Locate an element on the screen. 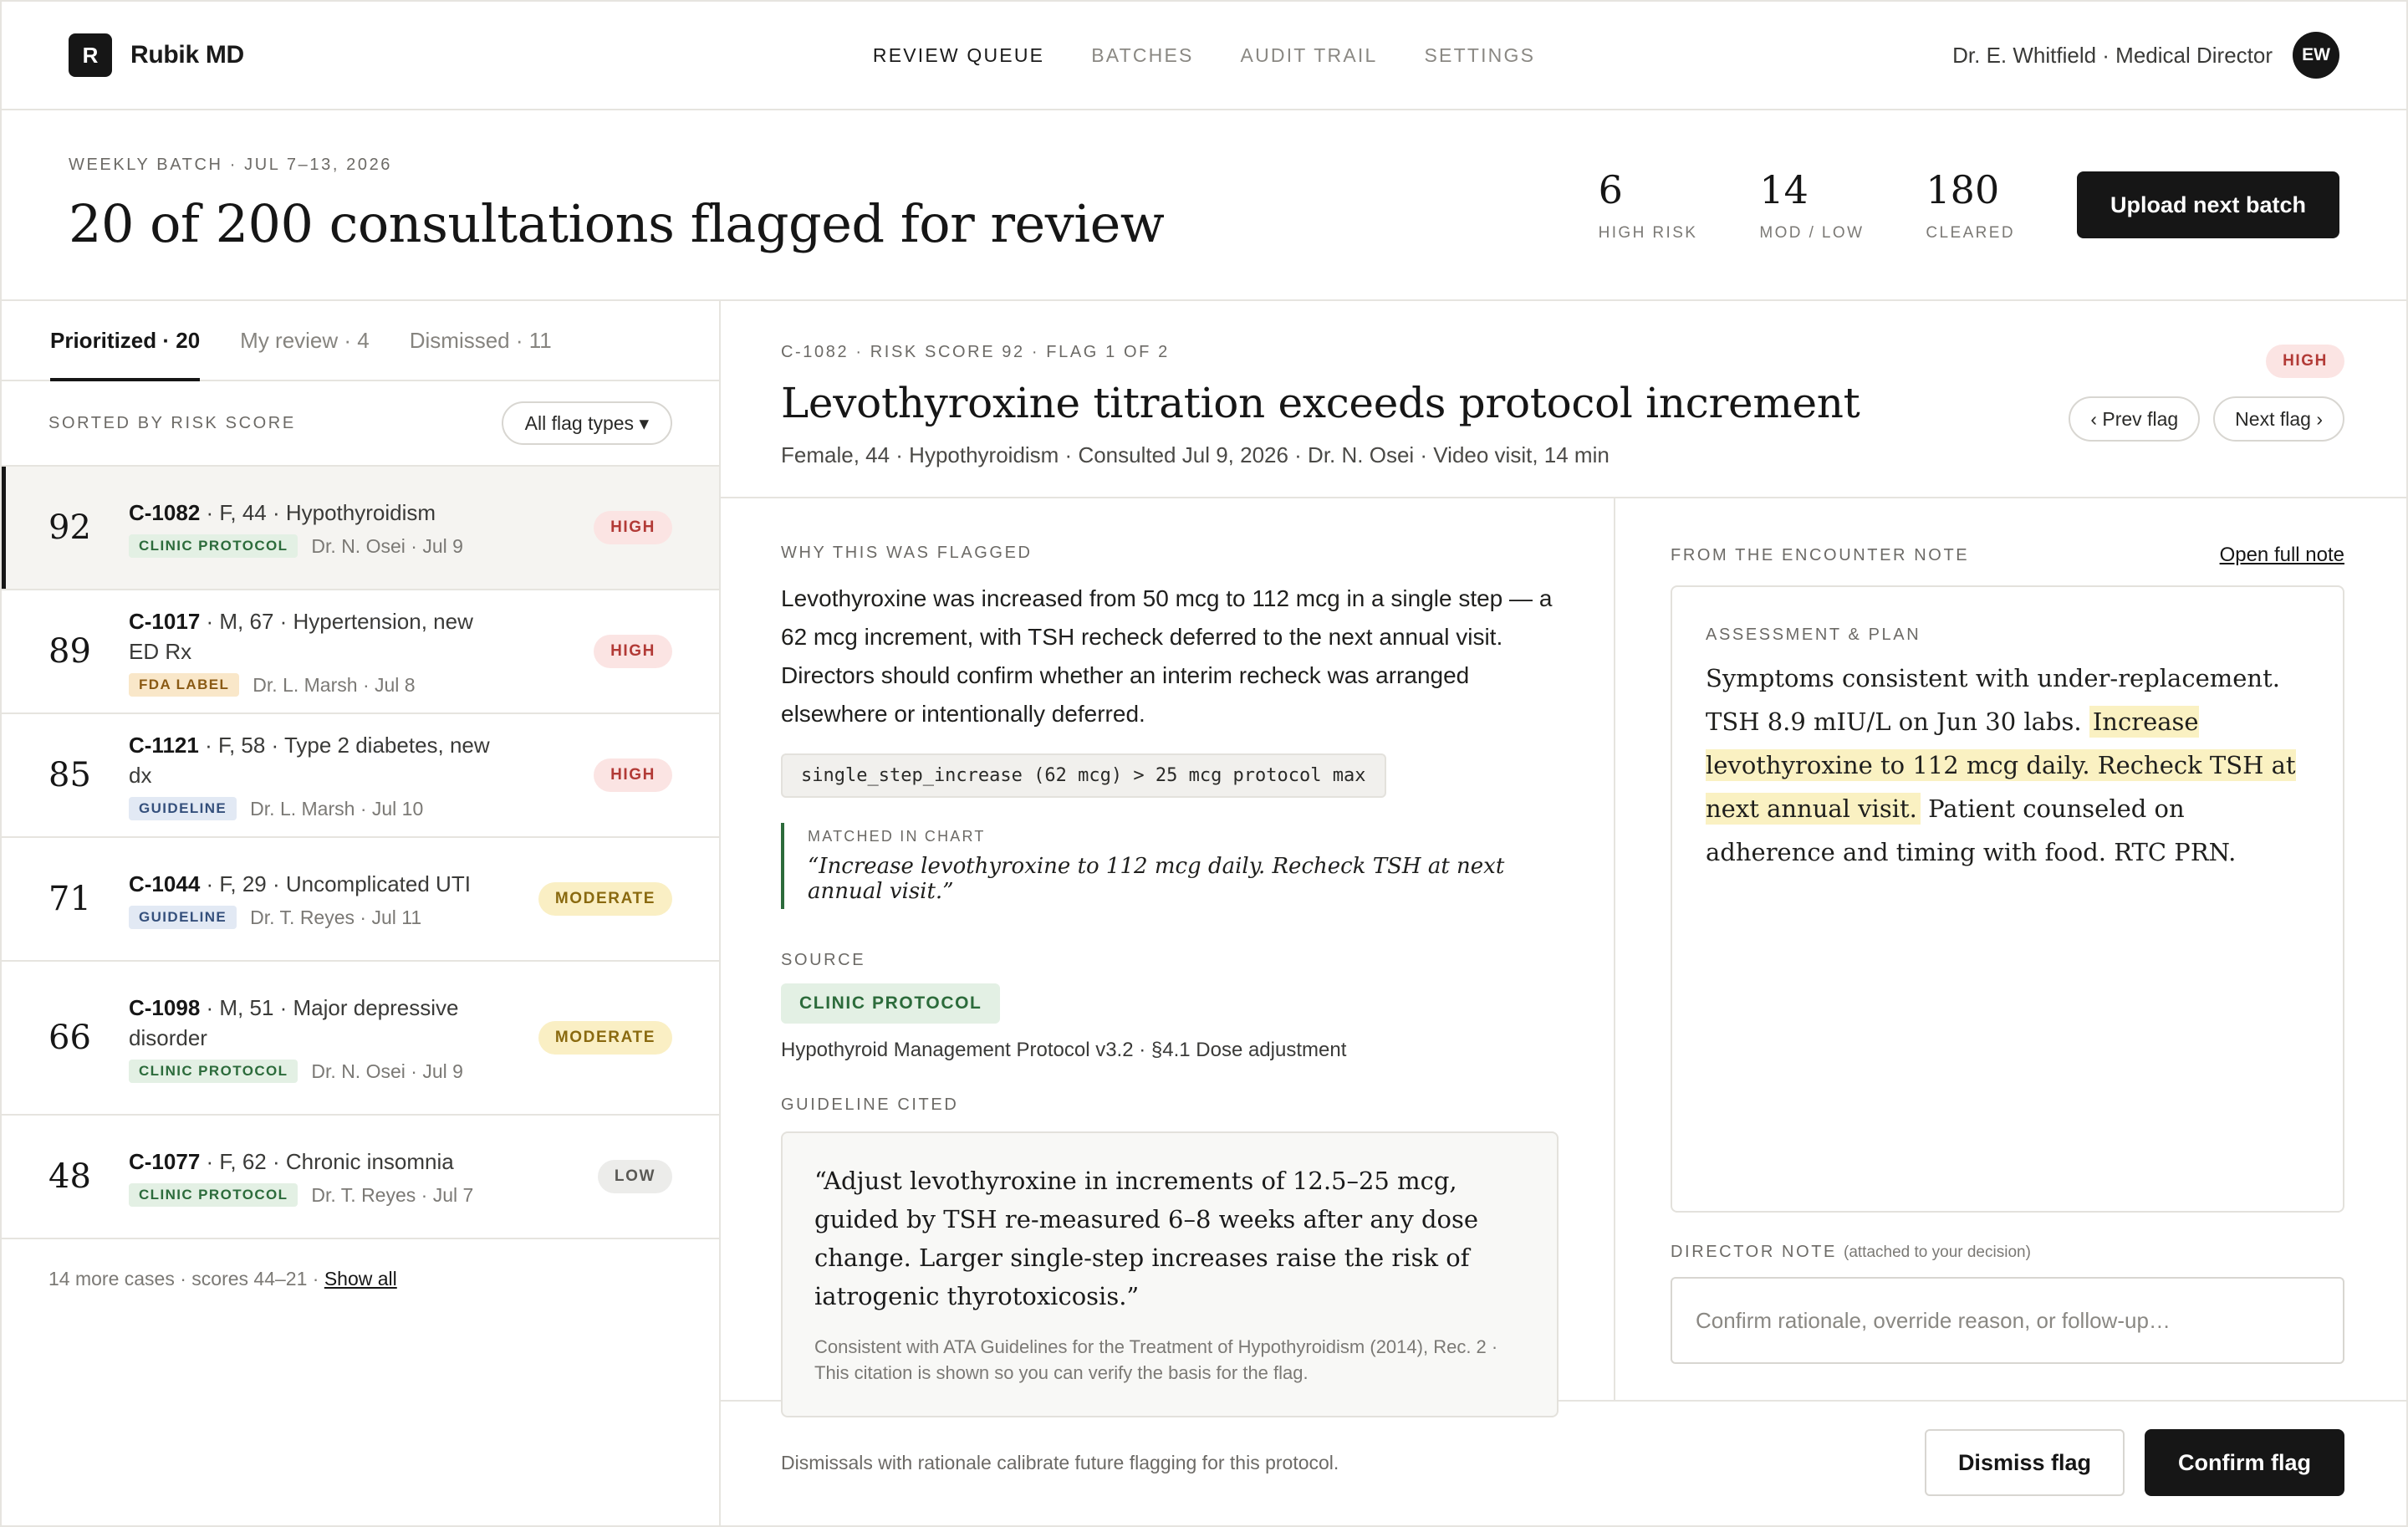  case-score: 48 is located at coordinates (69, 1177).